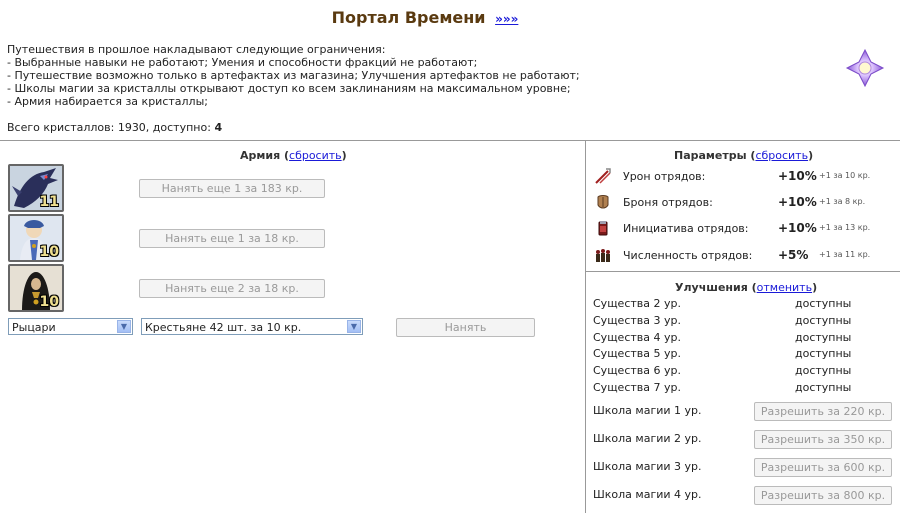 This screenshot has width=900, height=513. I want to click on magic-school-label: Школа магии 4 ур., so click(647, 494).